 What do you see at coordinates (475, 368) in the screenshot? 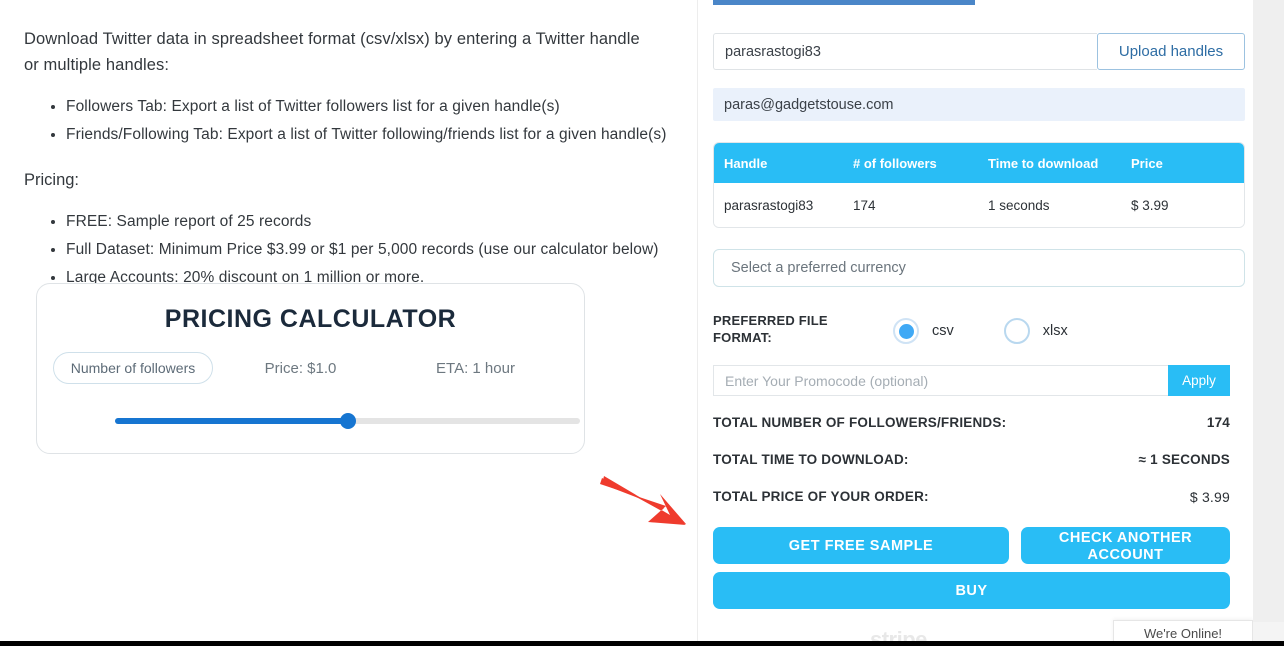
I see `calculator-eta-value: ETA: 1 hour` at bounding box center [475, 368].